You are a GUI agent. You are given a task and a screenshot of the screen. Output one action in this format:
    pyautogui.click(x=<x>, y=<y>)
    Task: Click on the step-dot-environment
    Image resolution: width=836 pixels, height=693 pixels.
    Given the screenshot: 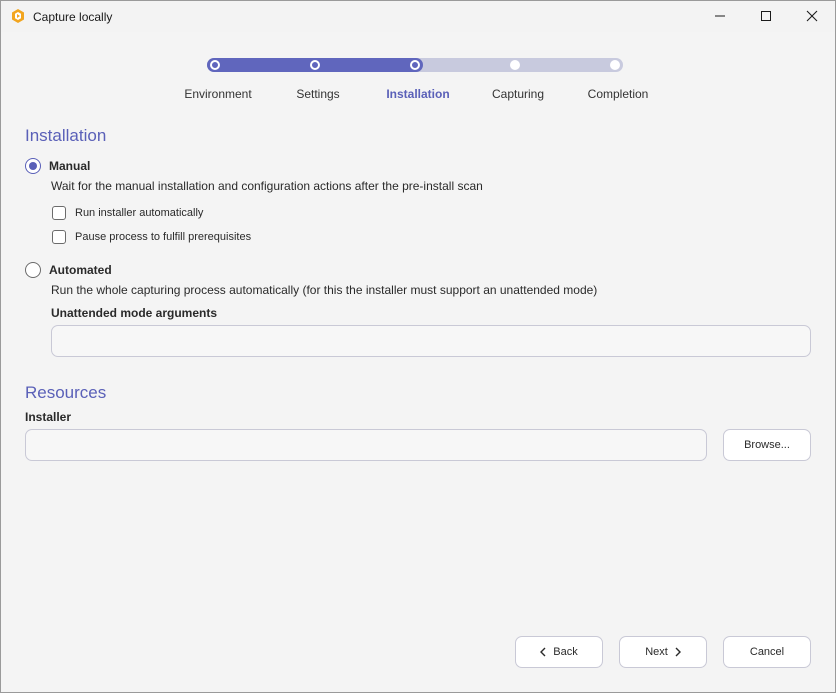 What is the action you would take?
    pyautogui.click(x=215, y=65)
    